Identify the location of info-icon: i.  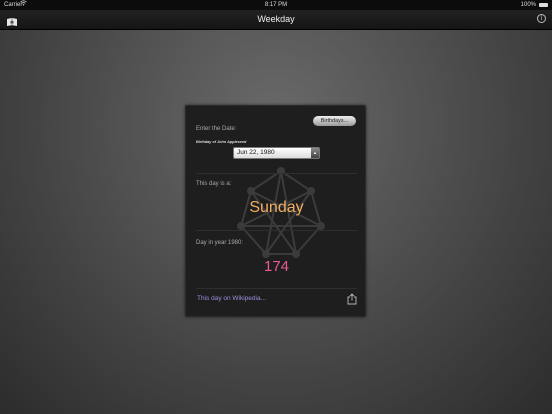
(541, 18).